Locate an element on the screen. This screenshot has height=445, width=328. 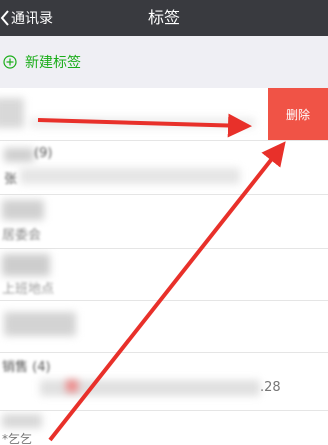
tag-members-fragment: 张 is located at coordinates (11, 179).